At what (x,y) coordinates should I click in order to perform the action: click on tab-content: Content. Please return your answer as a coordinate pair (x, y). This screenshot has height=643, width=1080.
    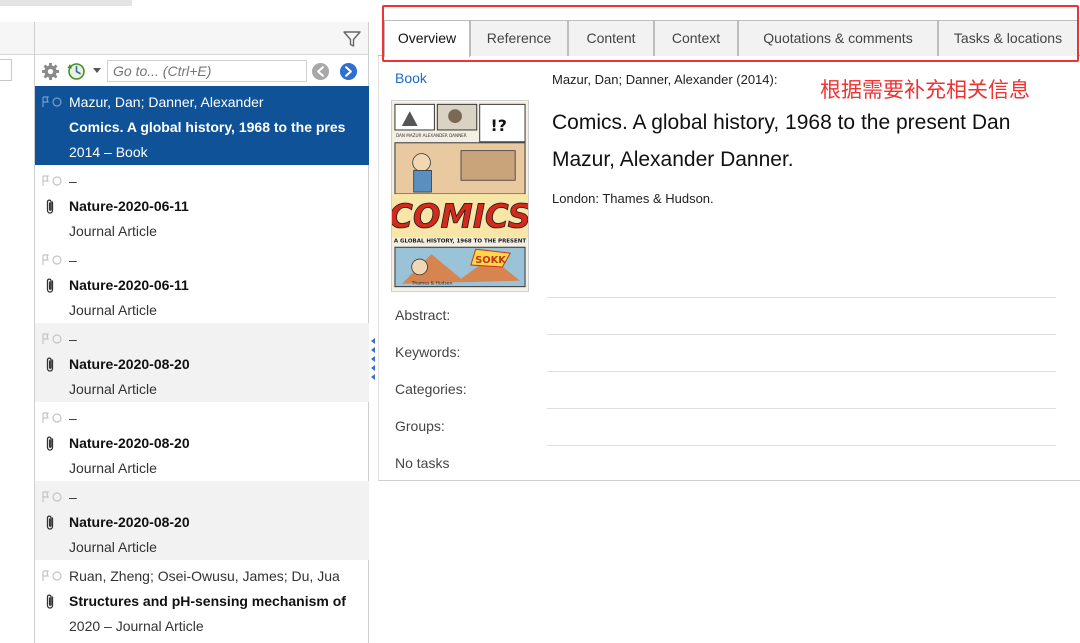
    Looking at the image, I should click on (611, 38).